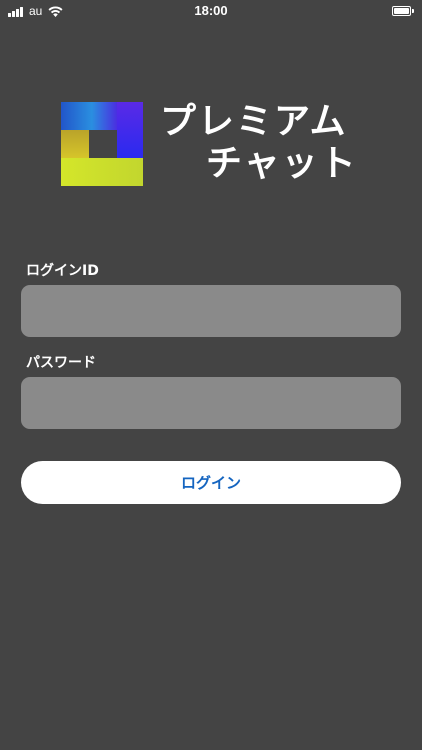 The image size is (422, 750). I want to click on login-id-input, so click(211, 311).